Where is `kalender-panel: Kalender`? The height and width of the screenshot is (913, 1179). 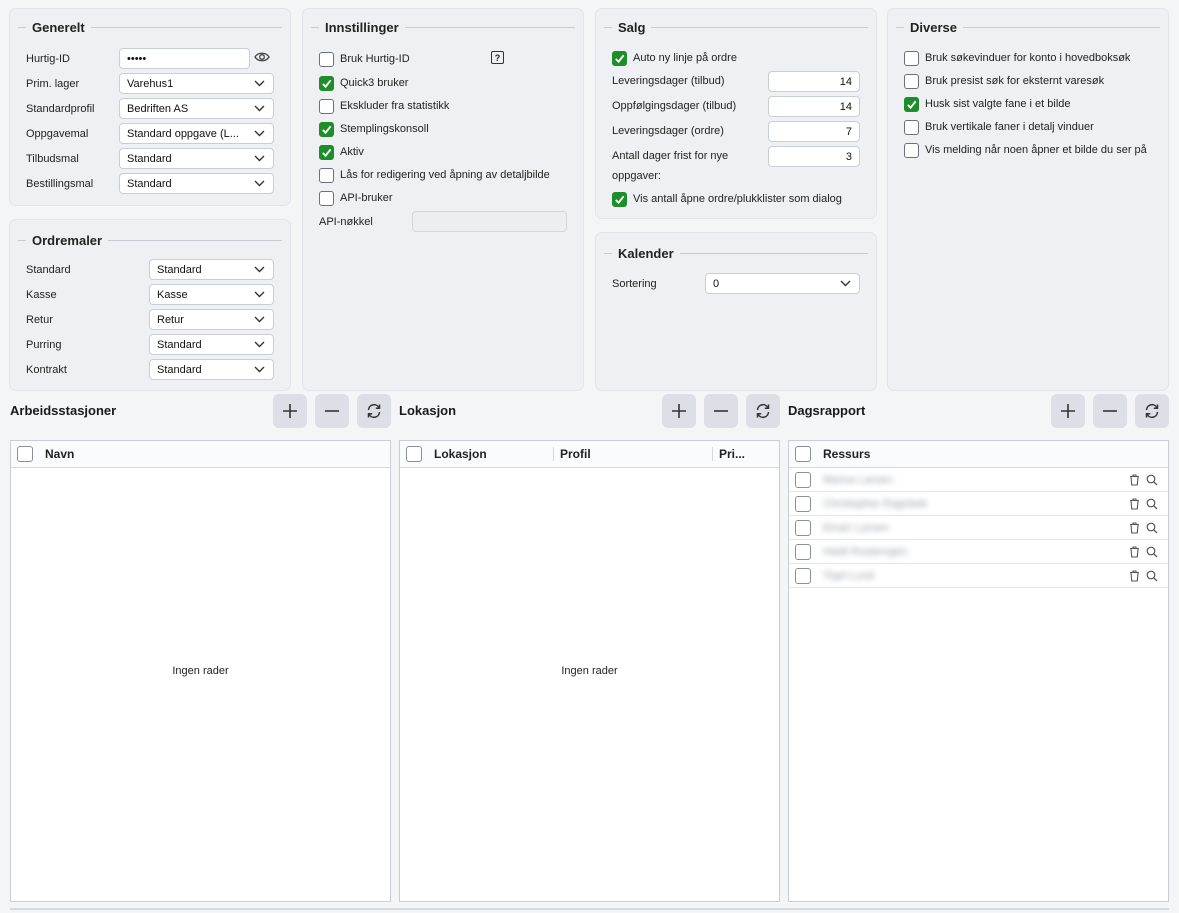 kalender-panel: Kalender is located at coordinates (736, 311).